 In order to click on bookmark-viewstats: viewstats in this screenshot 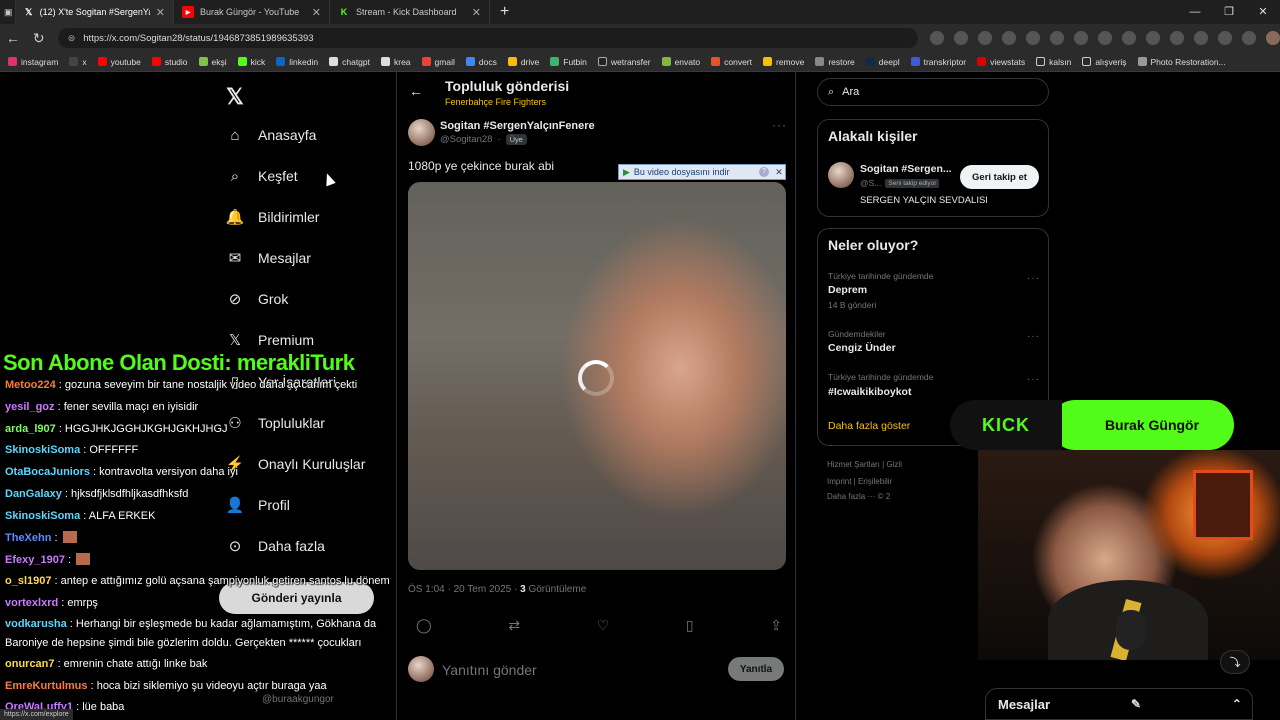, I will do `click(1001, 62)`.